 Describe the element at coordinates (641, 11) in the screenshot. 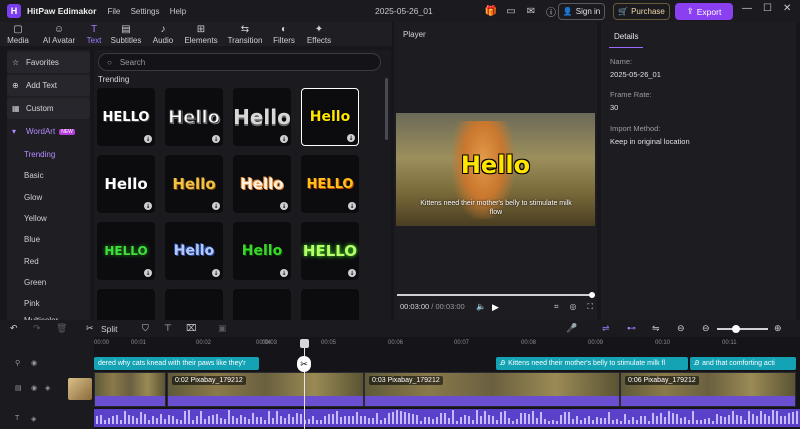

I see `purchase-button: 🛒 Purchase` at that location.